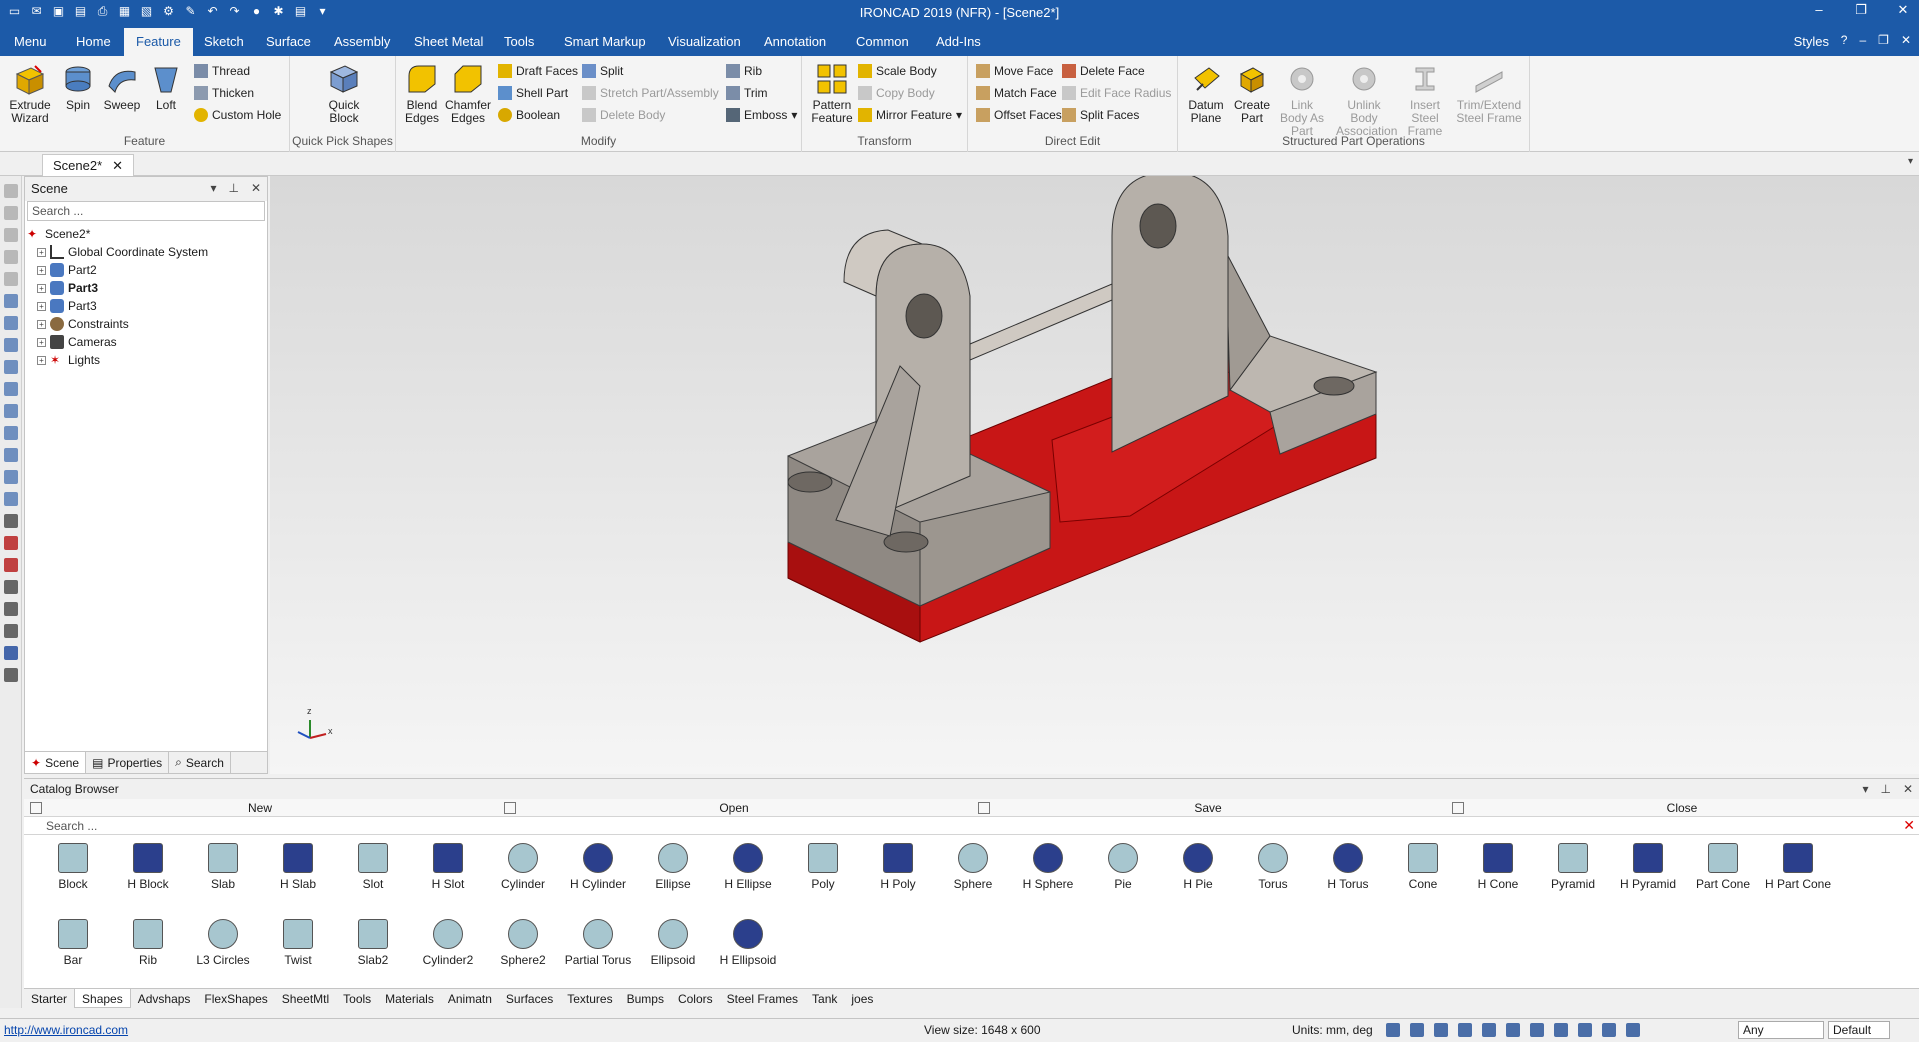 Image resolution: width=1919 pixels, height=1042 pixels. What do you see at coordinates (148, 943) in the screenshot?
I see `catalog-shape-item: Rib` at bounding box center [148, 943].